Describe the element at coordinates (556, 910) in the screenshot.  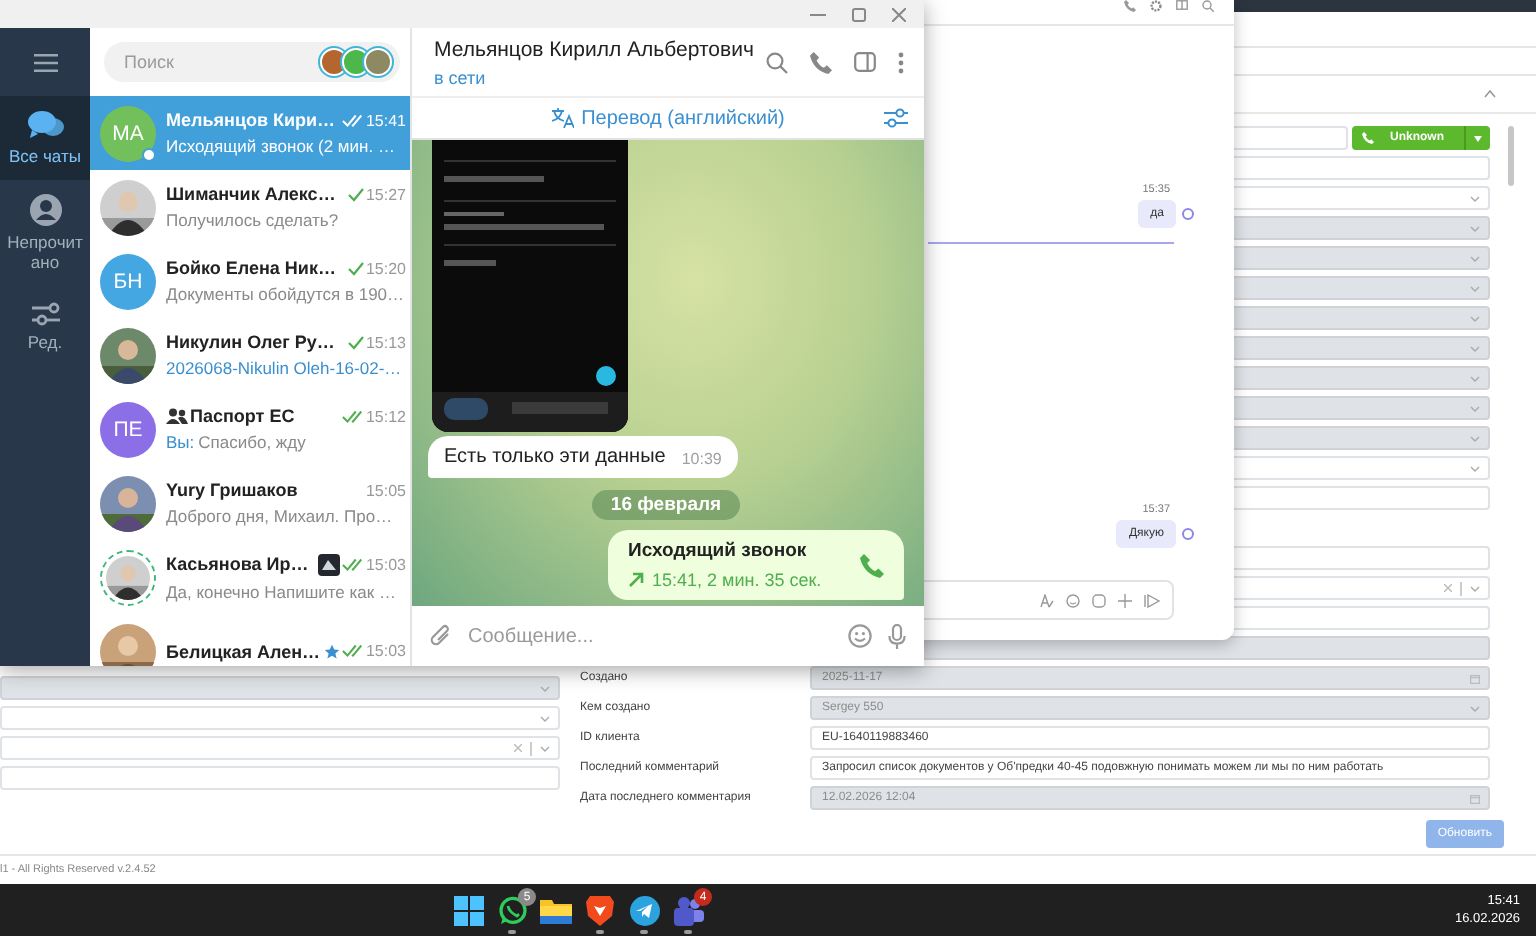
I see `folder-icon` at that location.